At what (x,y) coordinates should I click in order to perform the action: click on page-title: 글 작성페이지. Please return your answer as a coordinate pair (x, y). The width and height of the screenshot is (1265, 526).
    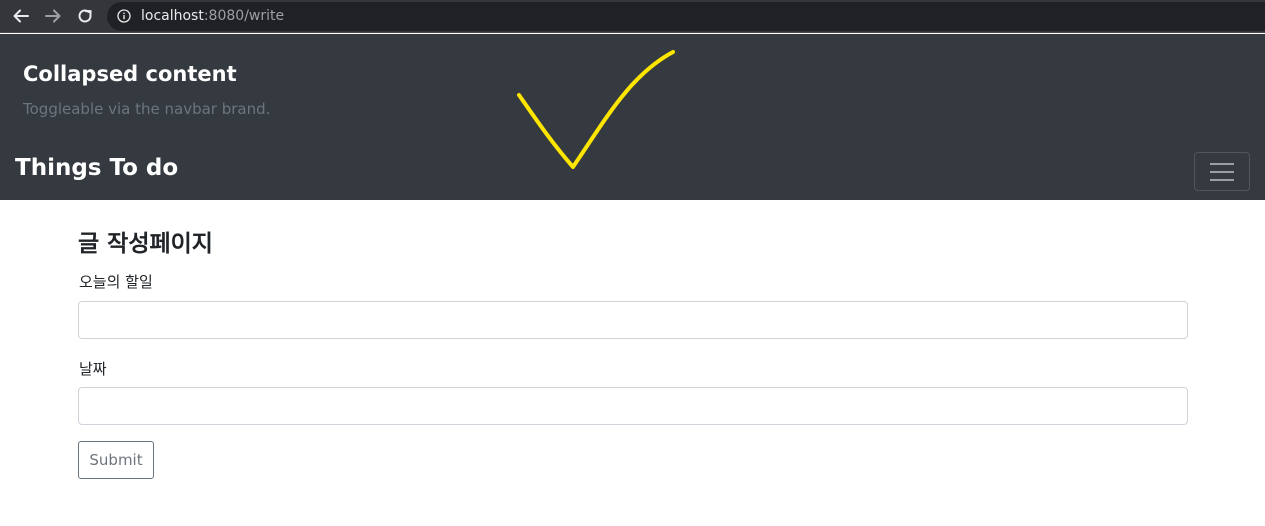
    Looking at the image, I should click on (145, 244).